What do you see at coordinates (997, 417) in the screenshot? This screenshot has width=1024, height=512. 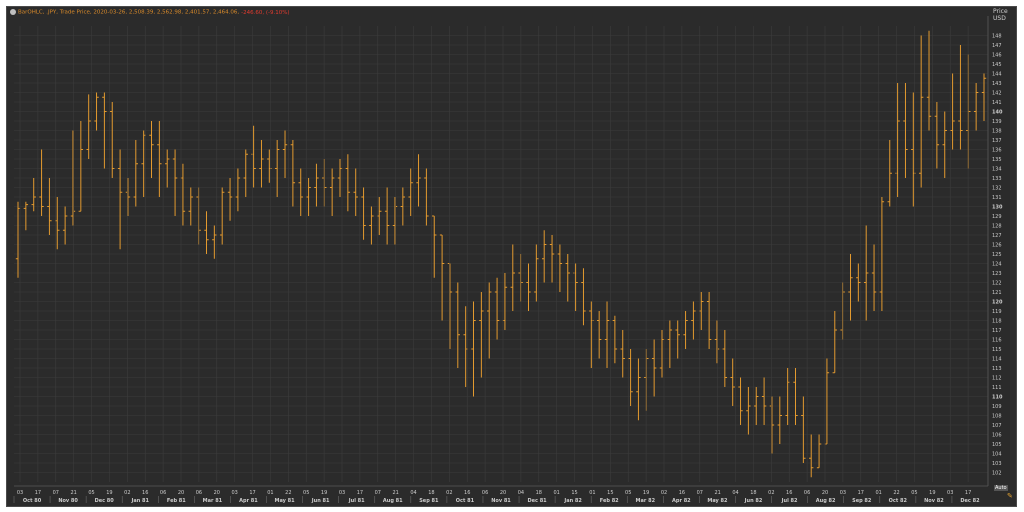 I see `y-tick-label: 108` at bounding box center [997, 417].